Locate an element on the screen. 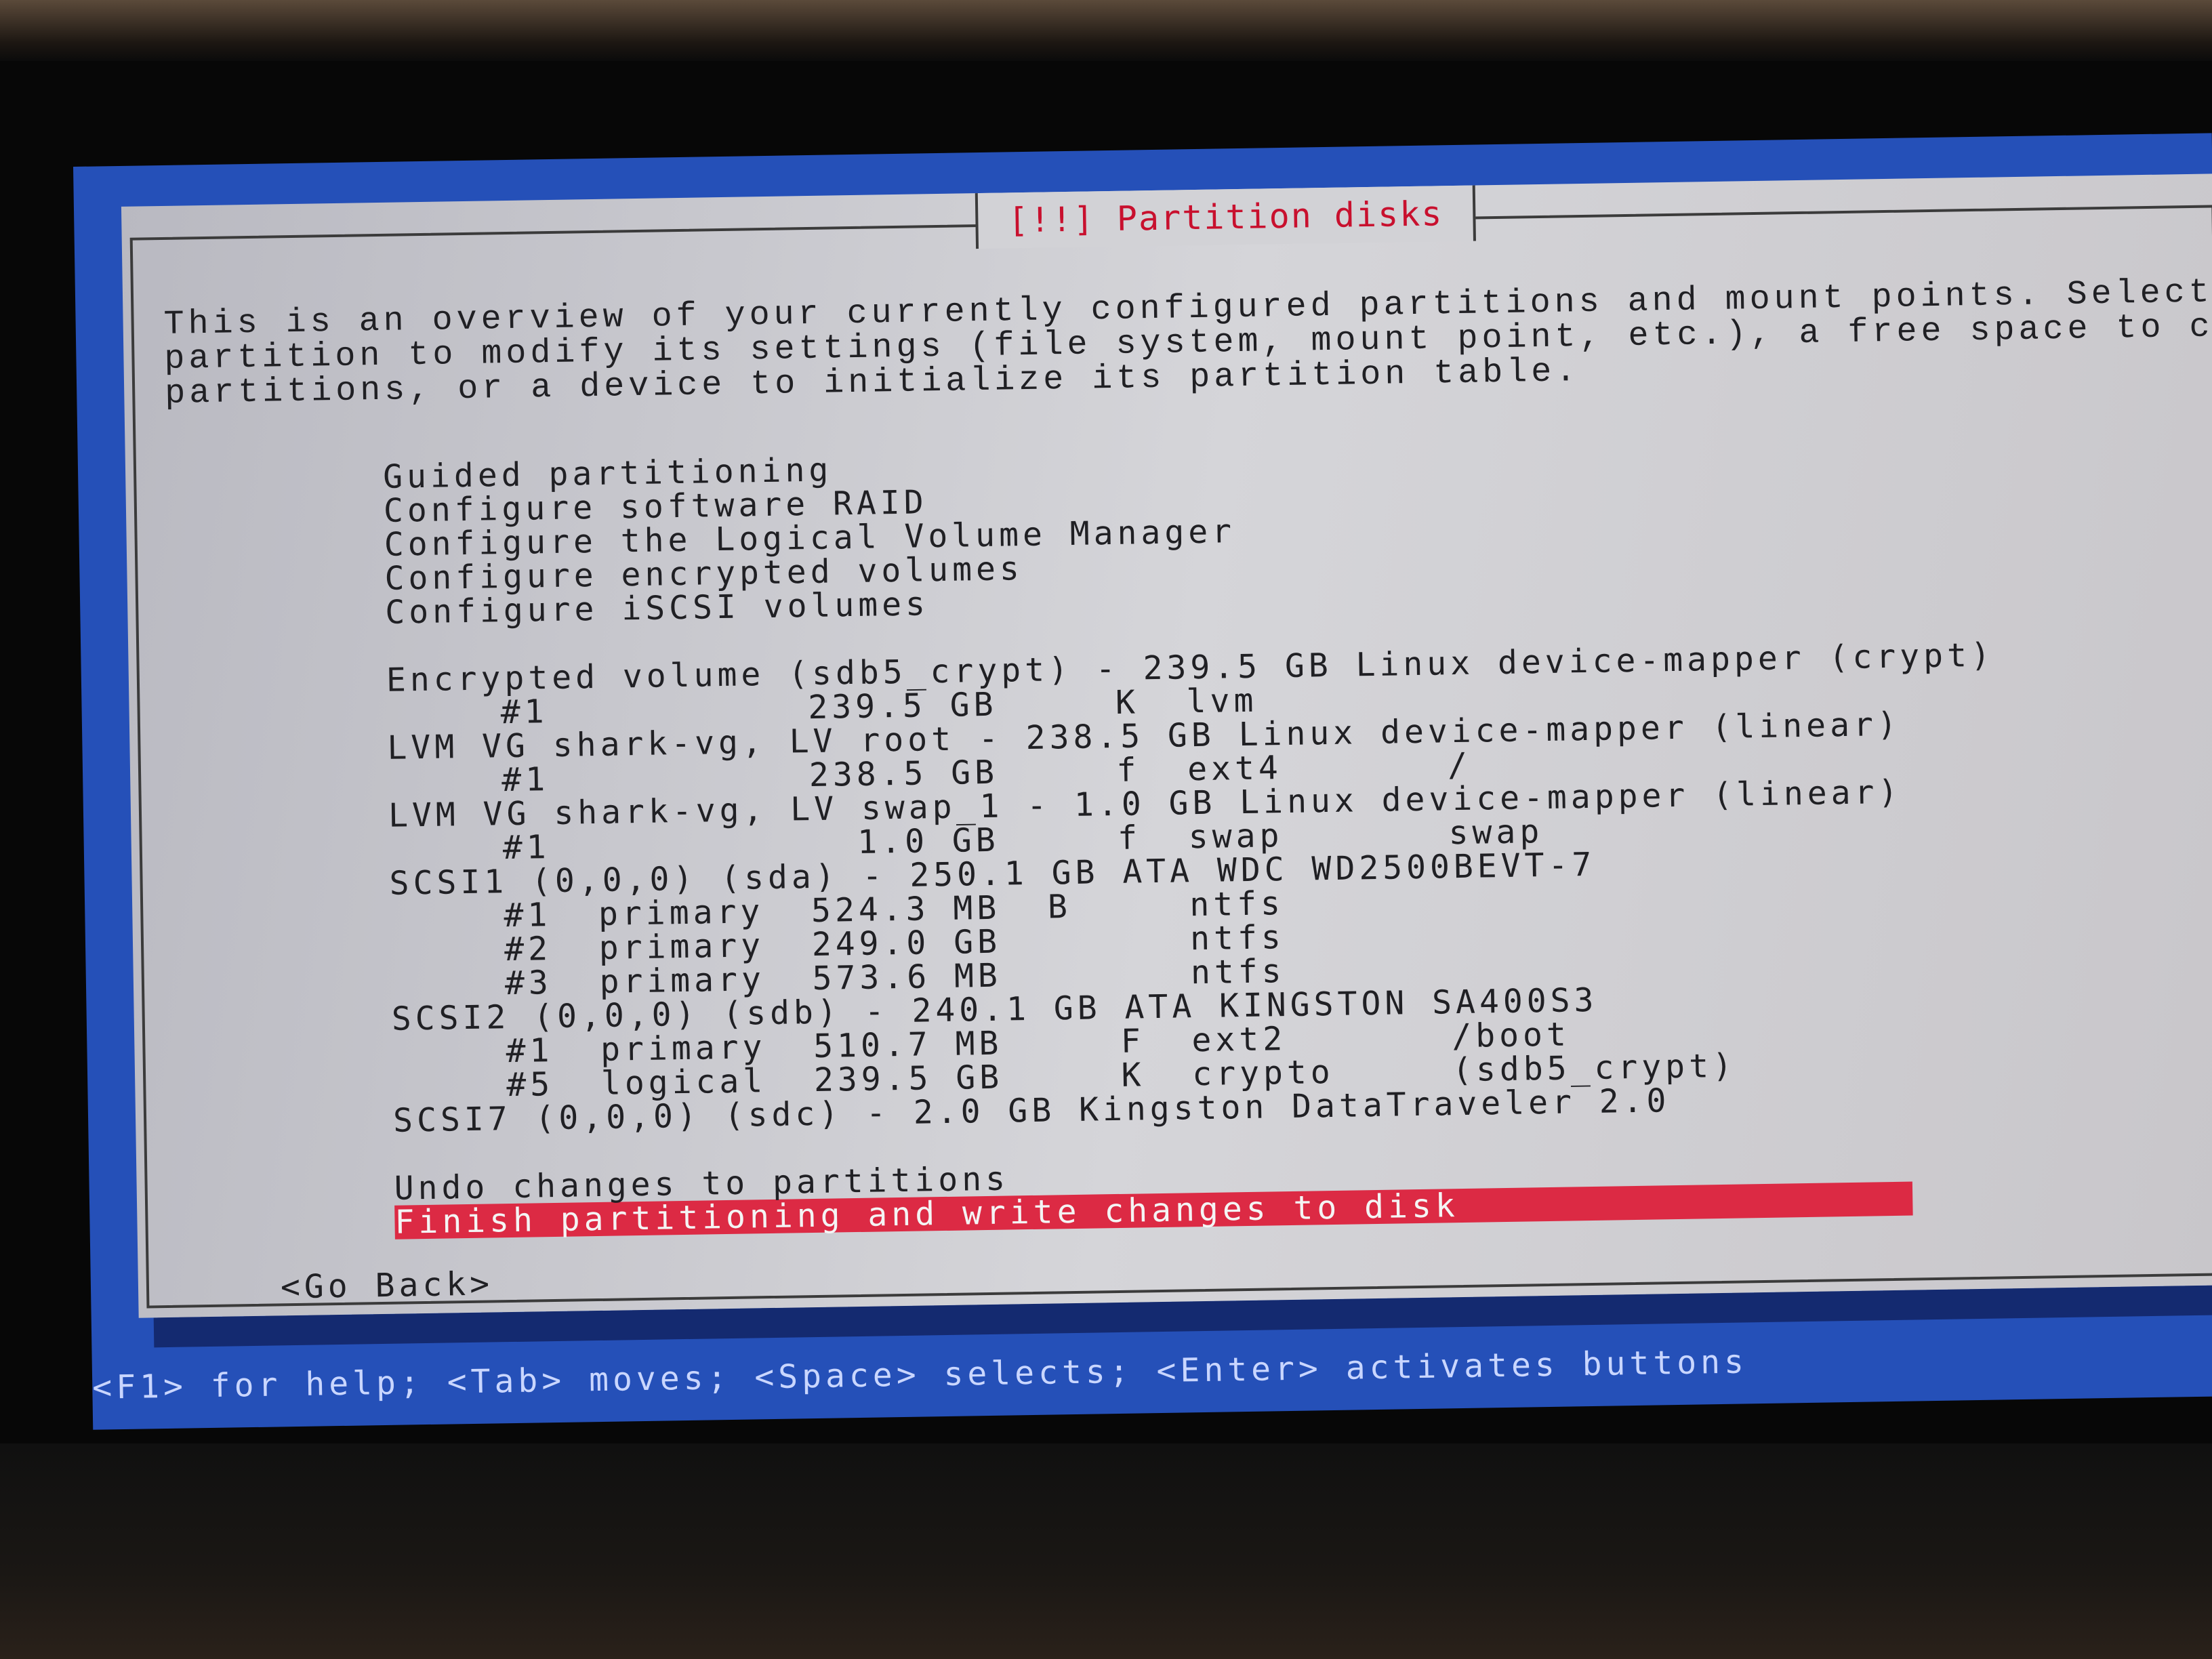  go-back-button: <Go Back> is located at coordinates (388, 1285).